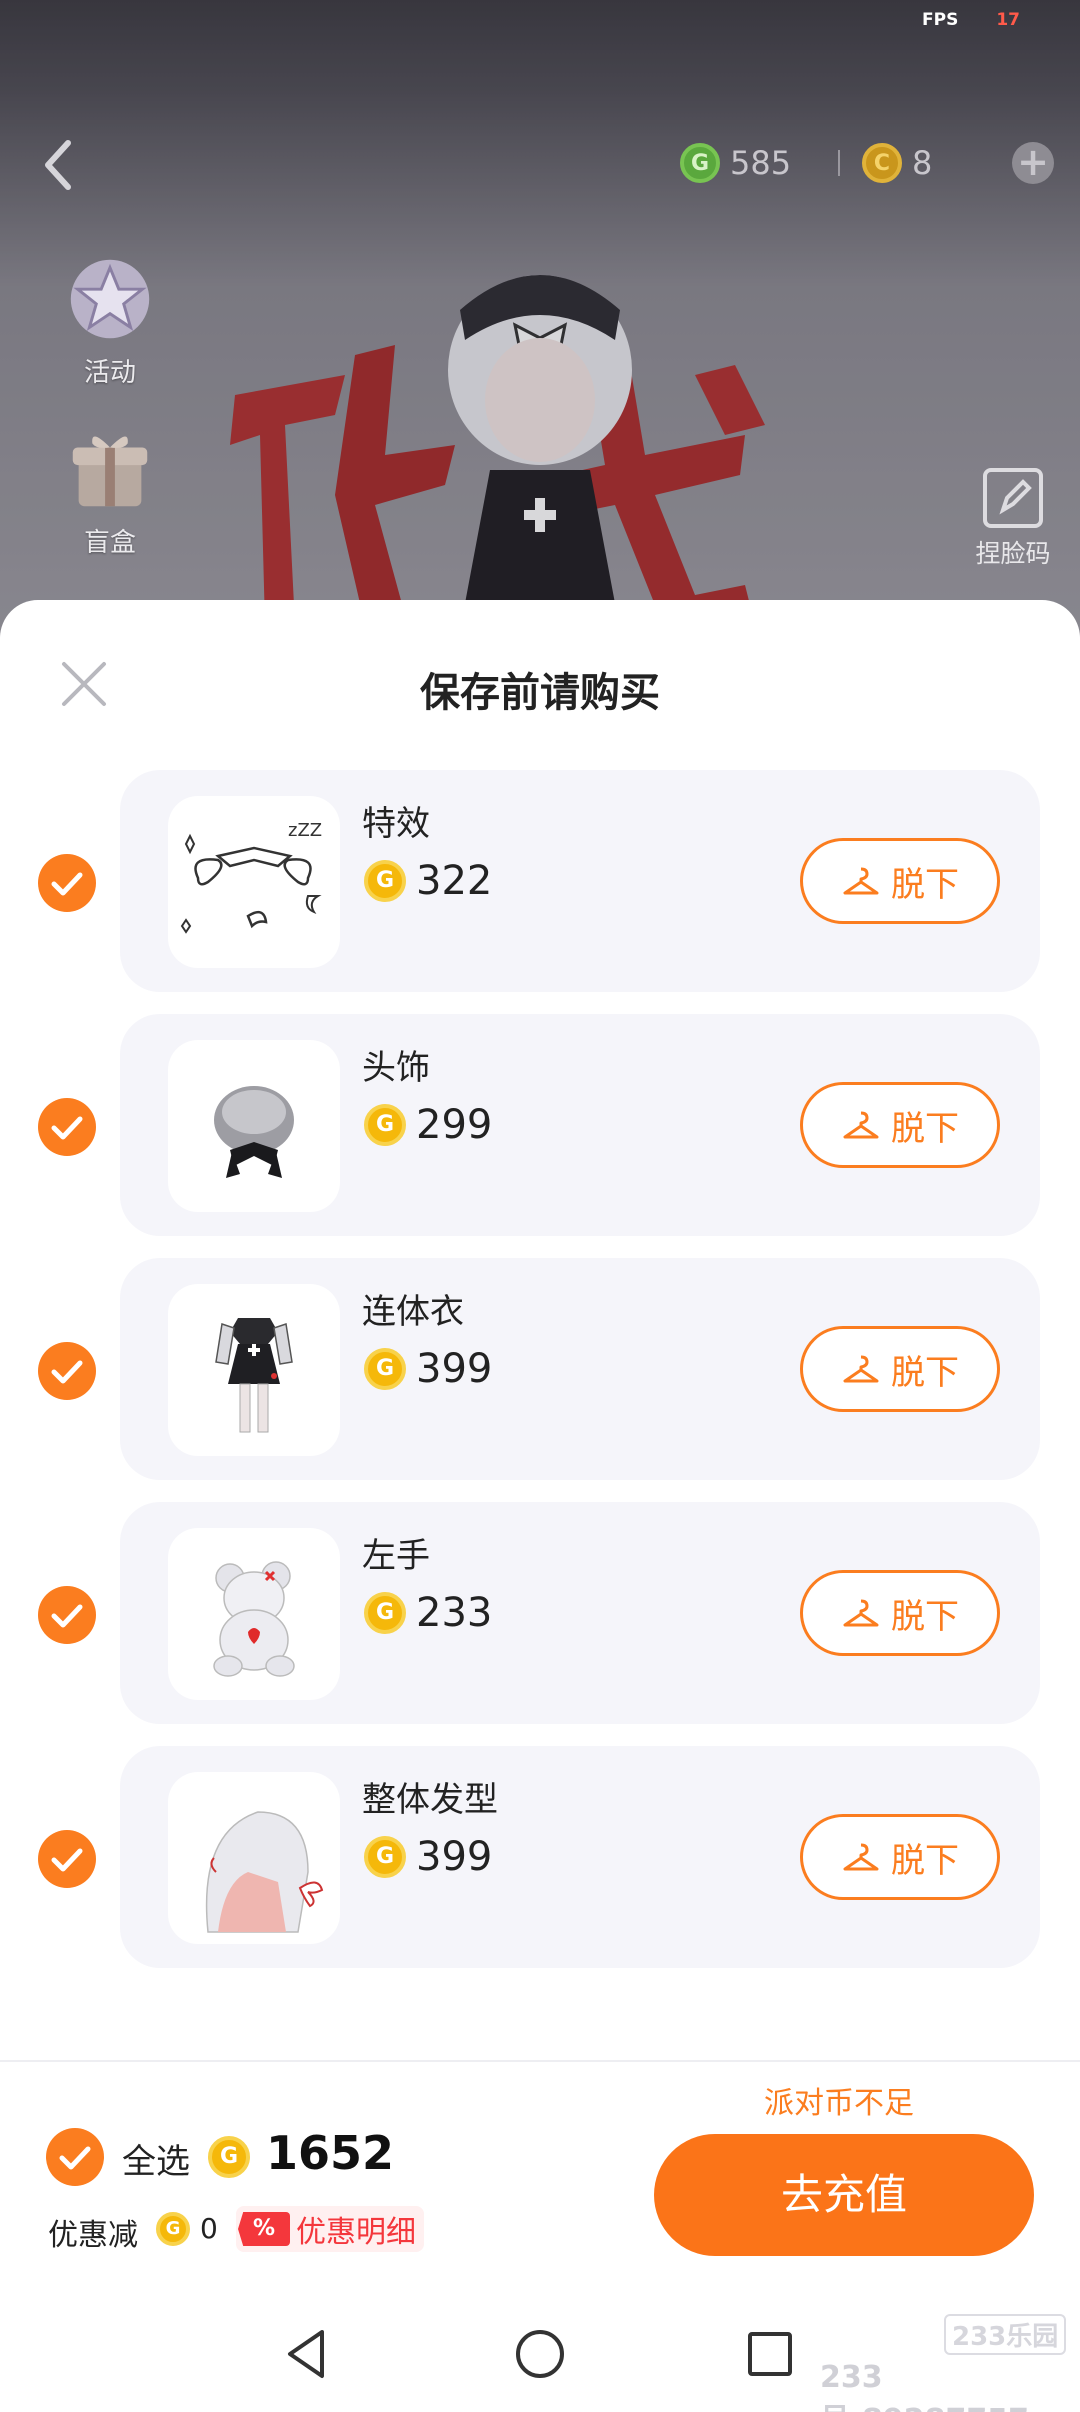 This screenshot has width=1080, height=2412. Describe the element at coordinates (1008, 20) in the screenshot. I see `fps-value: 17` at that location.